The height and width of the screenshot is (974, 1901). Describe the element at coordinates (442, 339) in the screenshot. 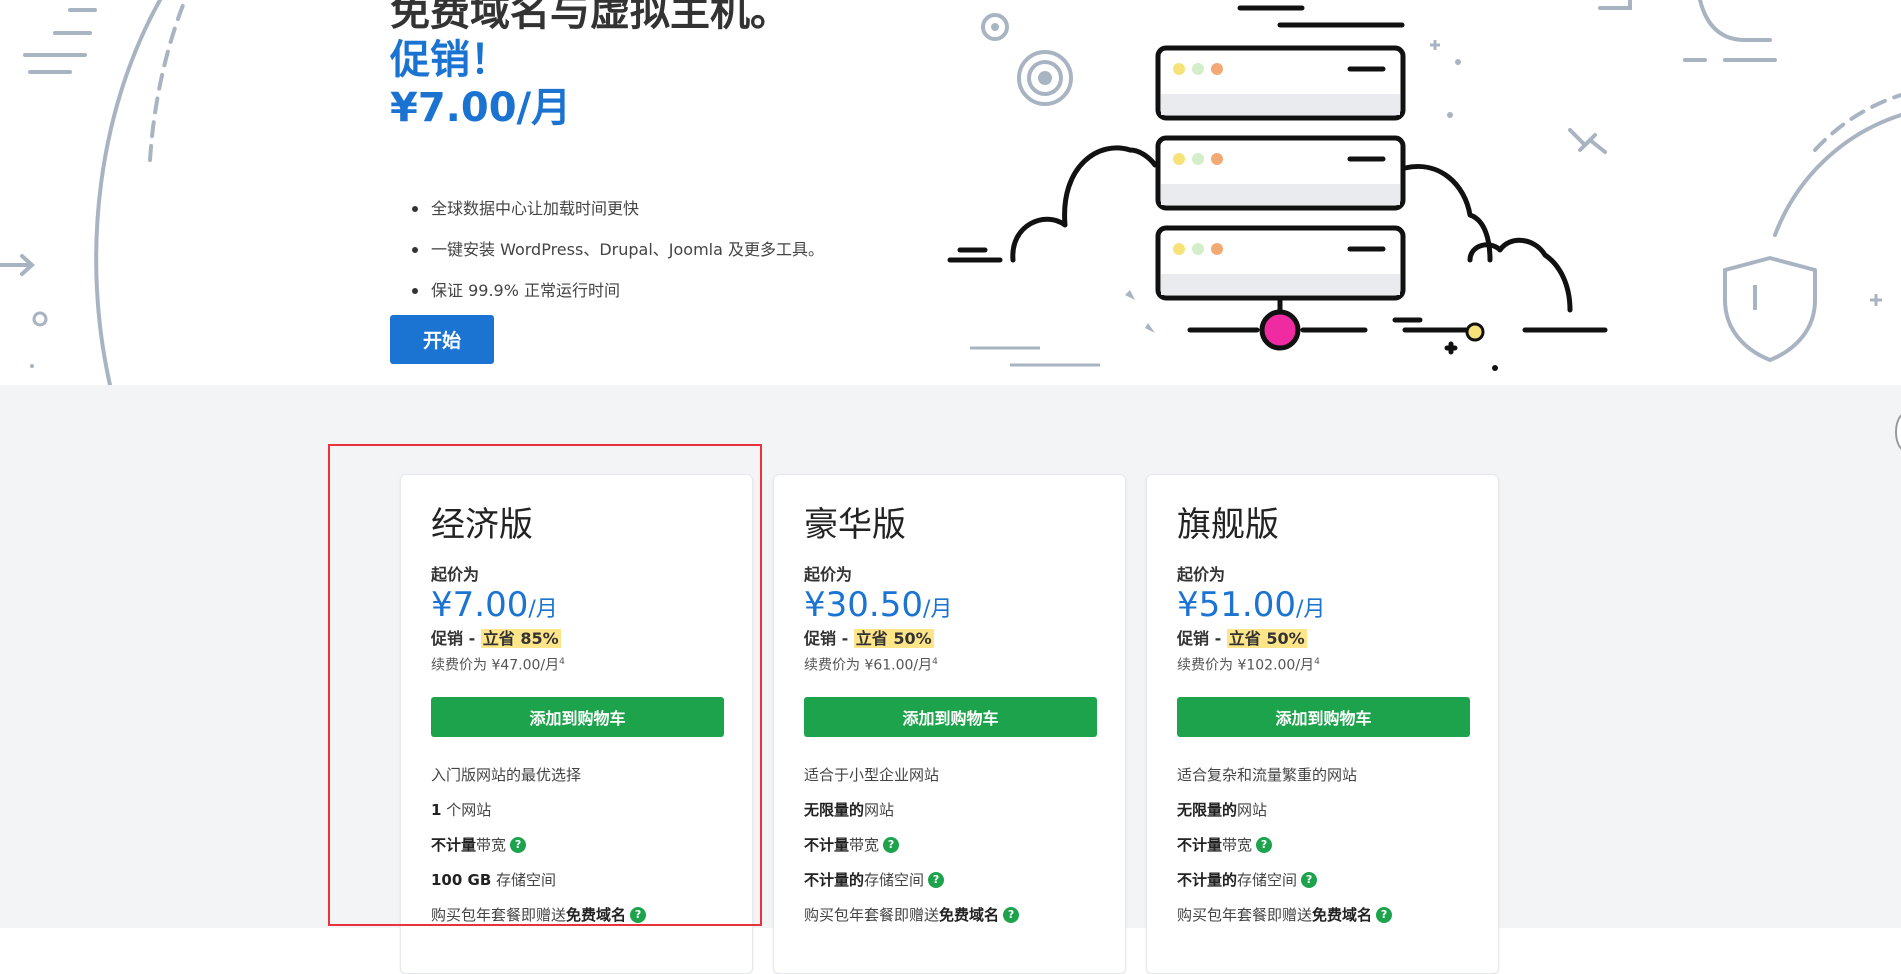

I see `start-button: 开始` at that location.